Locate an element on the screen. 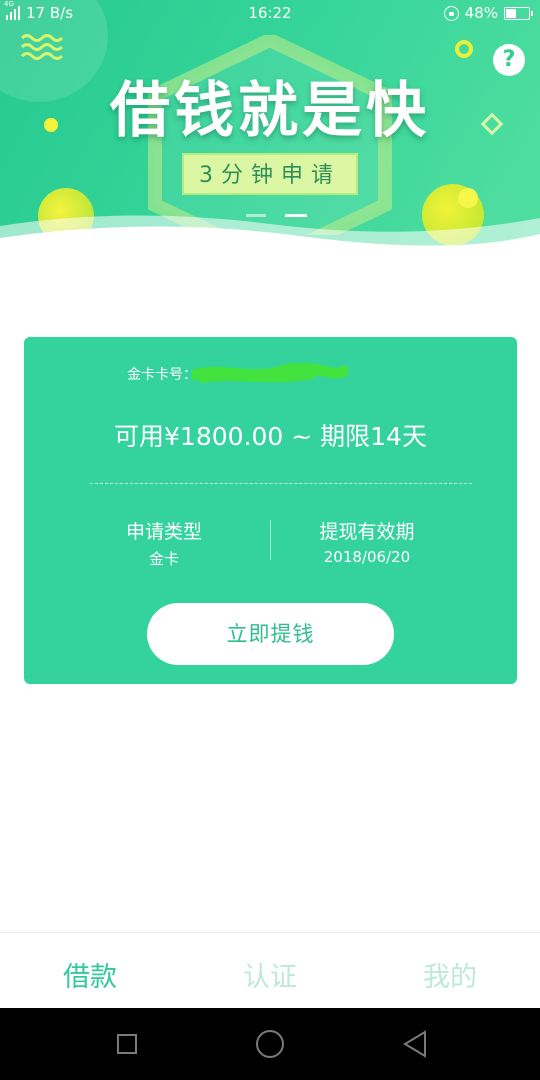 The width and height of the screenshot is (540, 1080). battery-percent: 48% is located at coordinates (481, 13).